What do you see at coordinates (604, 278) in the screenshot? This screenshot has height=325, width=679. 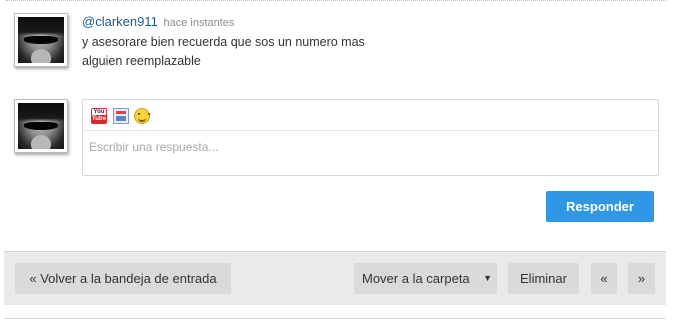 I see `previous-message-button: «` at bounding box center [604, 278].